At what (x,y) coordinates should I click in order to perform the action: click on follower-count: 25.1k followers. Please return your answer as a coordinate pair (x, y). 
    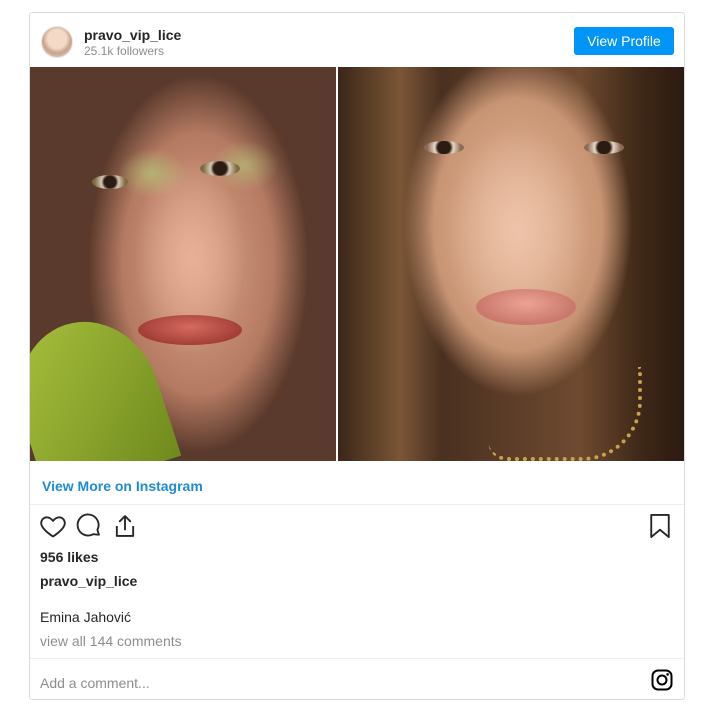
    Looking at the image, I should click on (124, 51).